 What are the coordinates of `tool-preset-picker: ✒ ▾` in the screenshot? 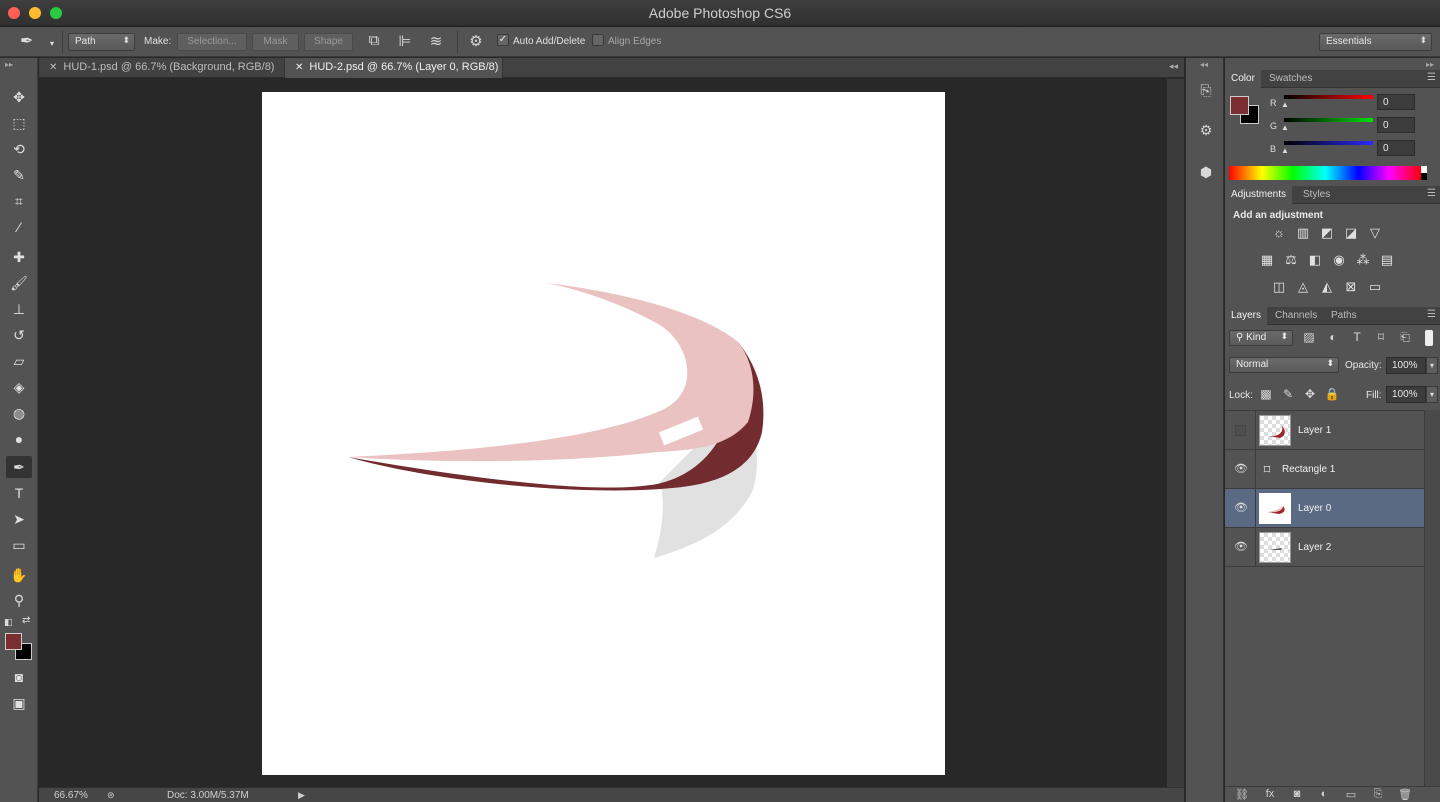 It's located at (39, 42).